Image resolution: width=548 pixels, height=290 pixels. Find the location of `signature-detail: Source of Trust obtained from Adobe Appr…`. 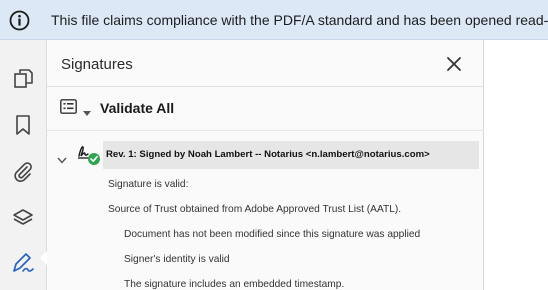

signature-detail: Source of Trust obtained from Adobe Appr… is located at coordinates (255, 209).